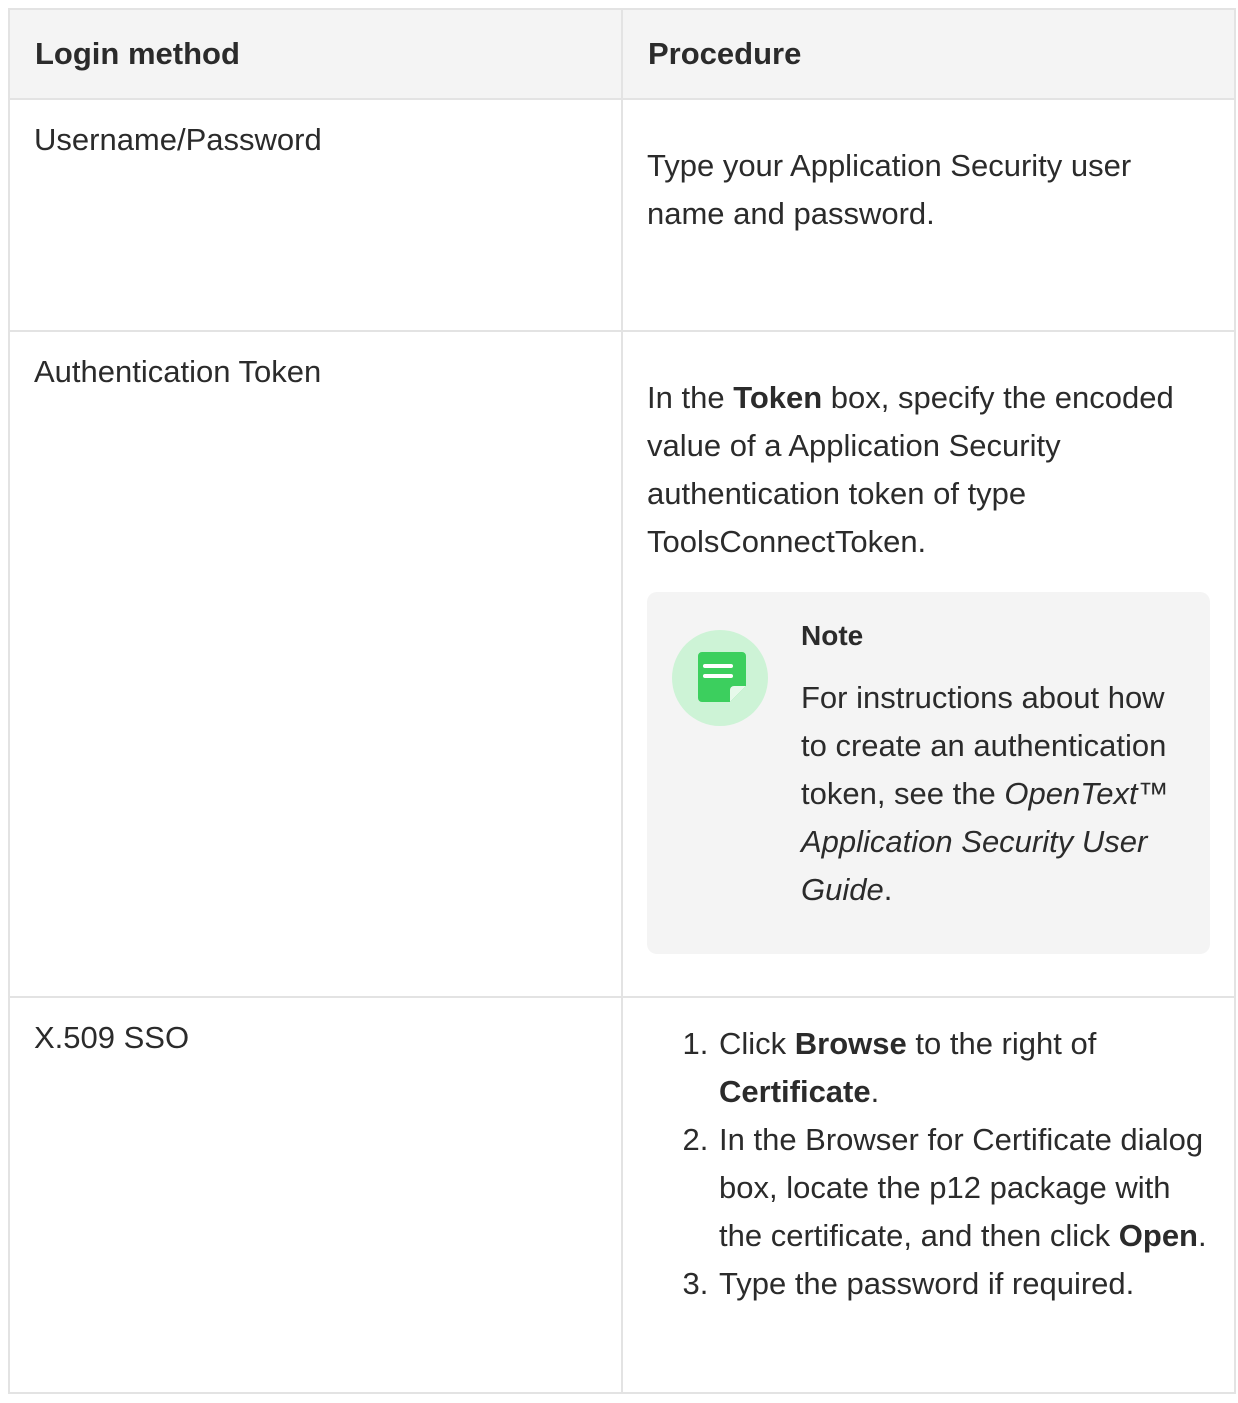  What do you see at coordinates (927, 1283) in the screenshot?
I see `step-text-part: Type the password if required.` at bounding box center [927, 1283].